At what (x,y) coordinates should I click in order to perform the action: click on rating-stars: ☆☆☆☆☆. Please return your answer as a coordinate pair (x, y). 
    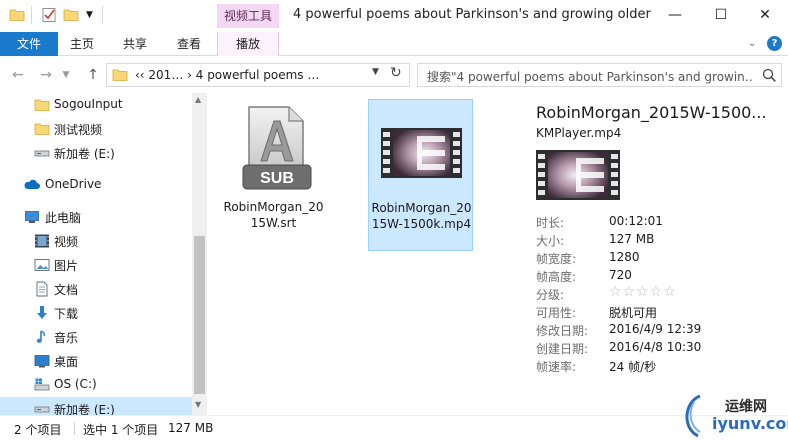
    Looking at the image, I should click on (643, 292).